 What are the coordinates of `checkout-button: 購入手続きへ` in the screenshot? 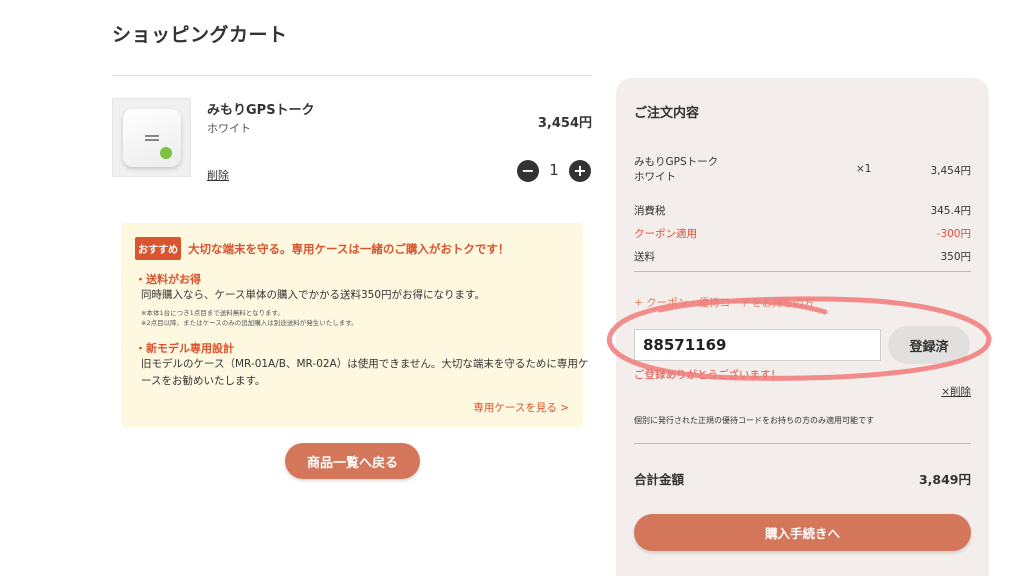 It's located at (802, 532).